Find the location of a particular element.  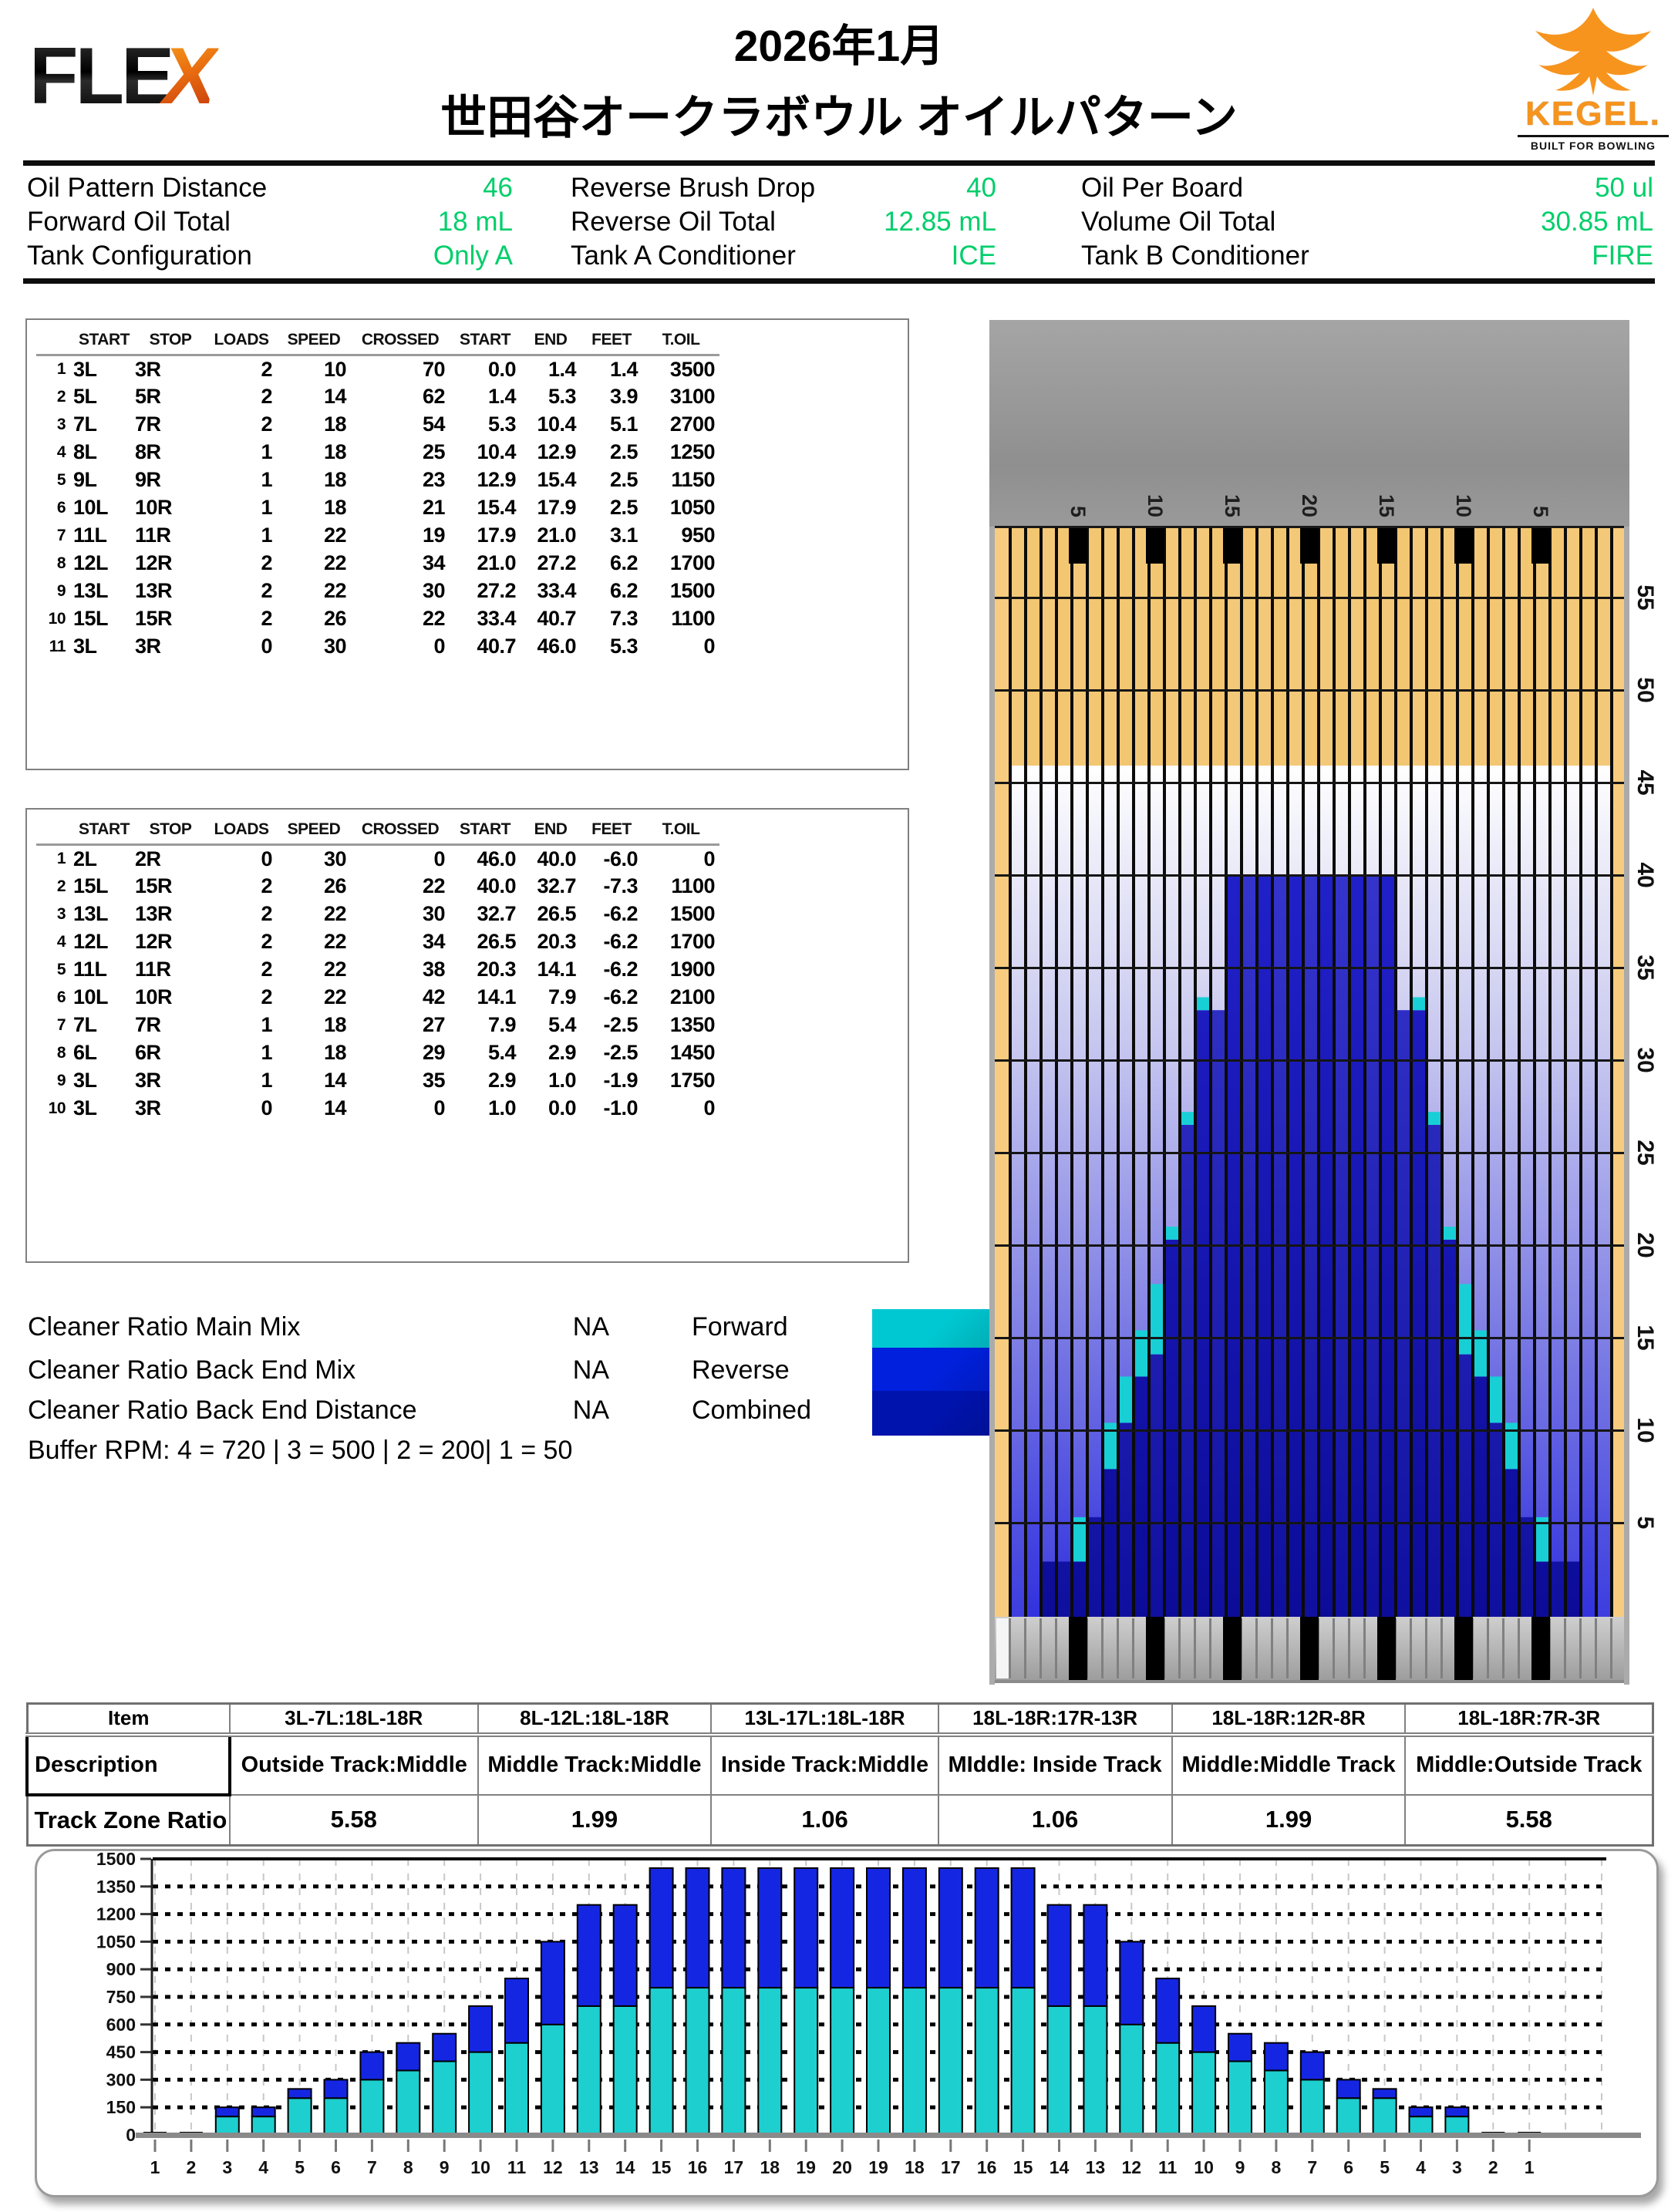

table-cell: 21.0 is located at coordinates (556, 535).